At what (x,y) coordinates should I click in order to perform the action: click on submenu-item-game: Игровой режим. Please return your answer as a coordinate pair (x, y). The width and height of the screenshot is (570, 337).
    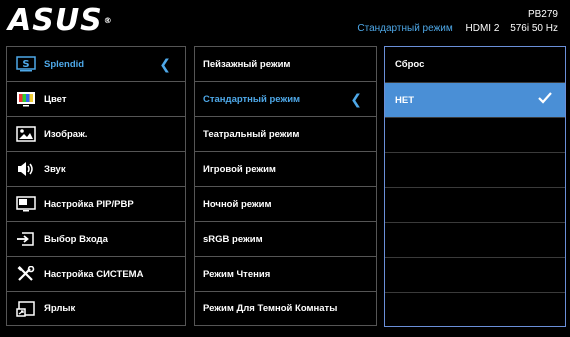
    Looking at the image, I should click on (285, 168).